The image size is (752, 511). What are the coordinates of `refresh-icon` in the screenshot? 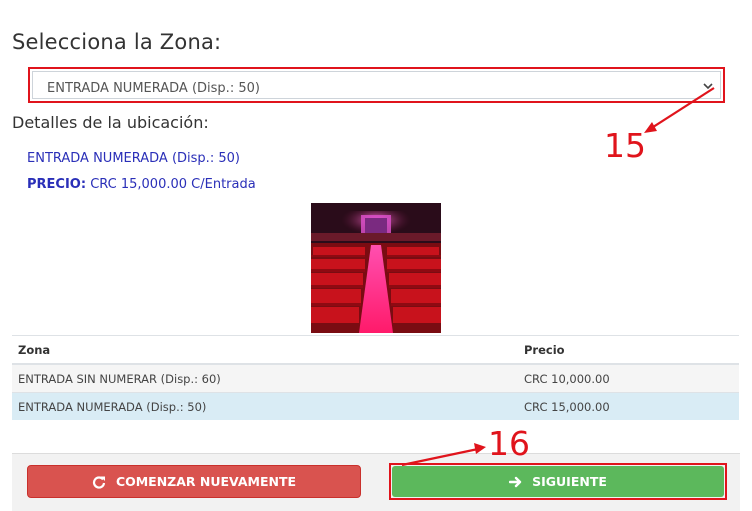 It's located at (99, 482).